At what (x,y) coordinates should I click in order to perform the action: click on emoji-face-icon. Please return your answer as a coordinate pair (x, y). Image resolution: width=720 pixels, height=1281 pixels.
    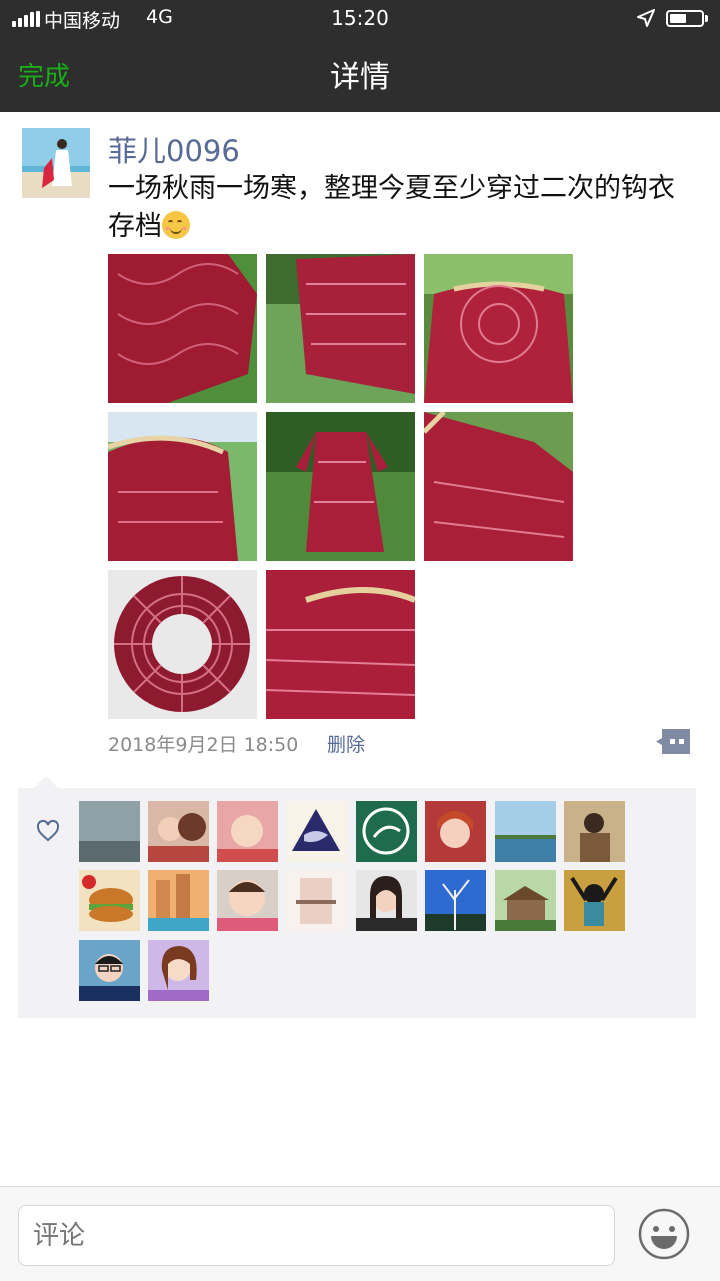
    Looking at the image, I should click on (664, 1234).